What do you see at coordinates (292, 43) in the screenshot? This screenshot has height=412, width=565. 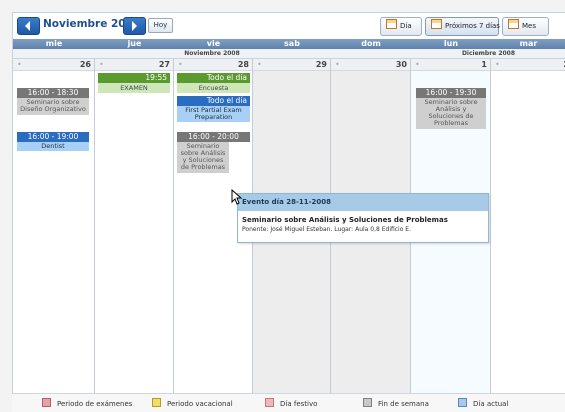 I see `weekday-label: sab` at bounding box center [292, 43].